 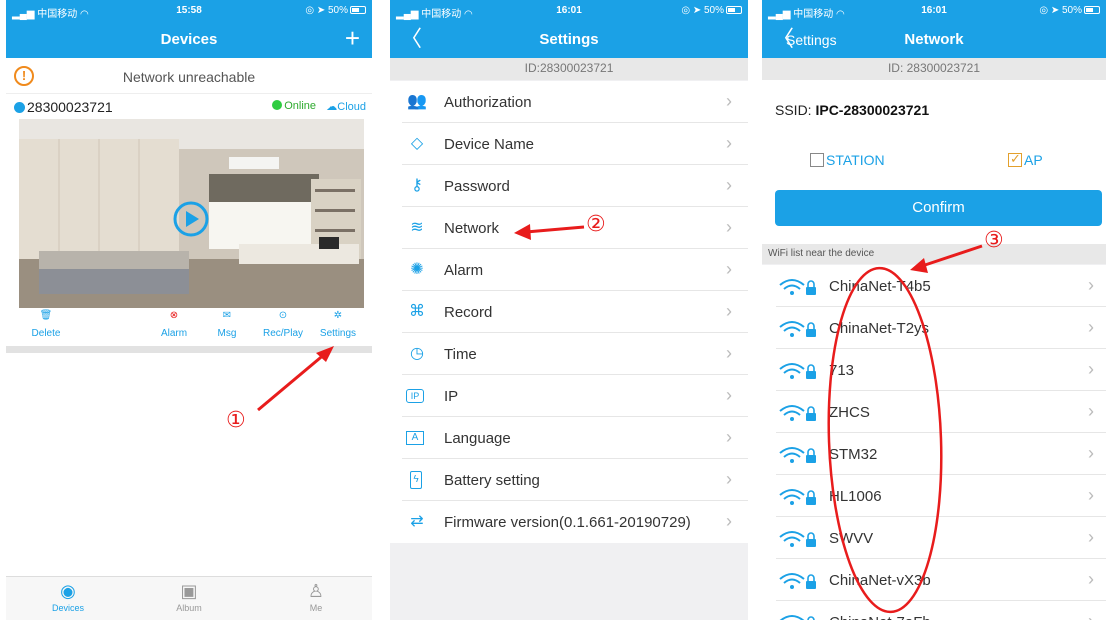 What do you see at coordinates (938, 208) in the screenshot?
I see `confirm-button: Confirm` at bounding box center [938, 208].